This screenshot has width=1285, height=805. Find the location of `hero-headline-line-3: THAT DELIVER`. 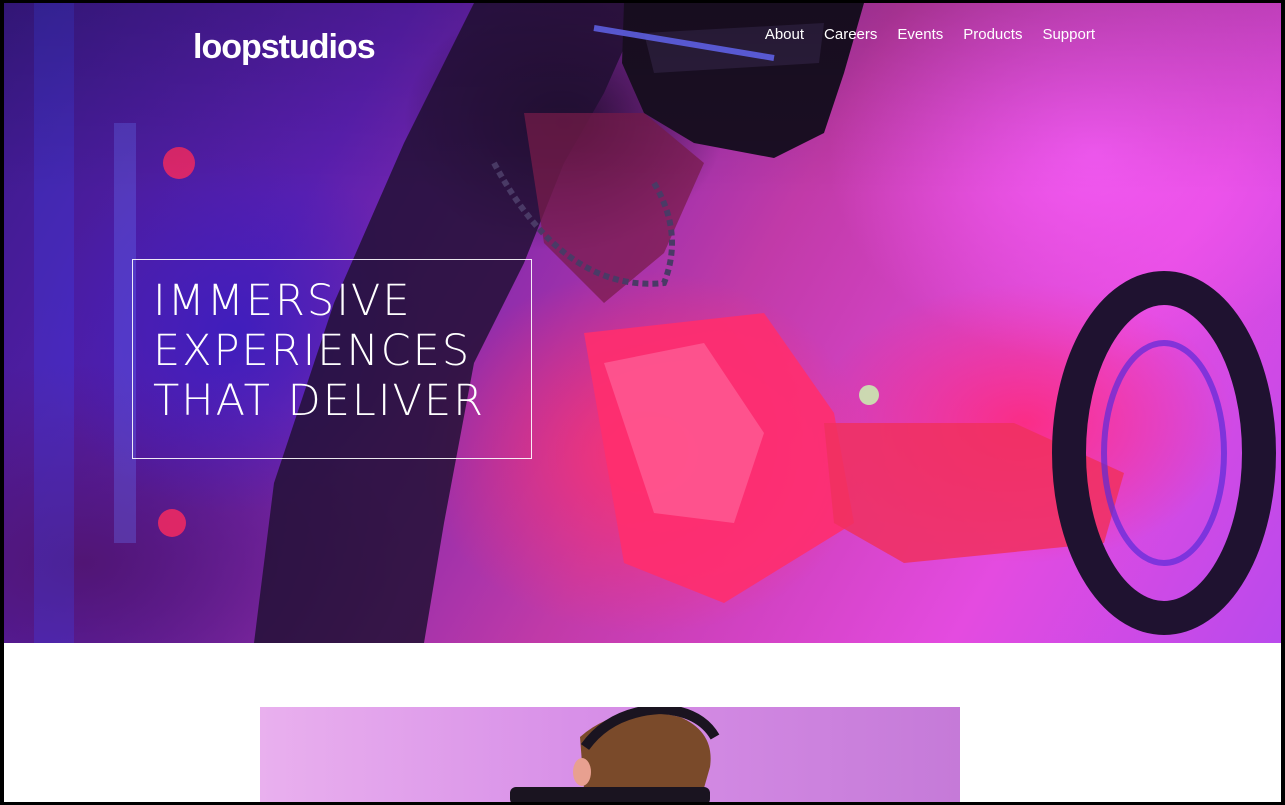

hero-headline-line-3: THAT DELIVER is located at coordinates (319, 401).